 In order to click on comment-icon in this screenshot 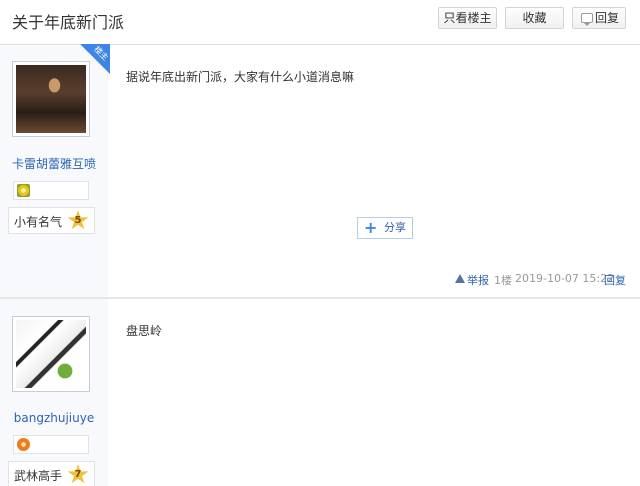, I will do `click(587, 19)`.